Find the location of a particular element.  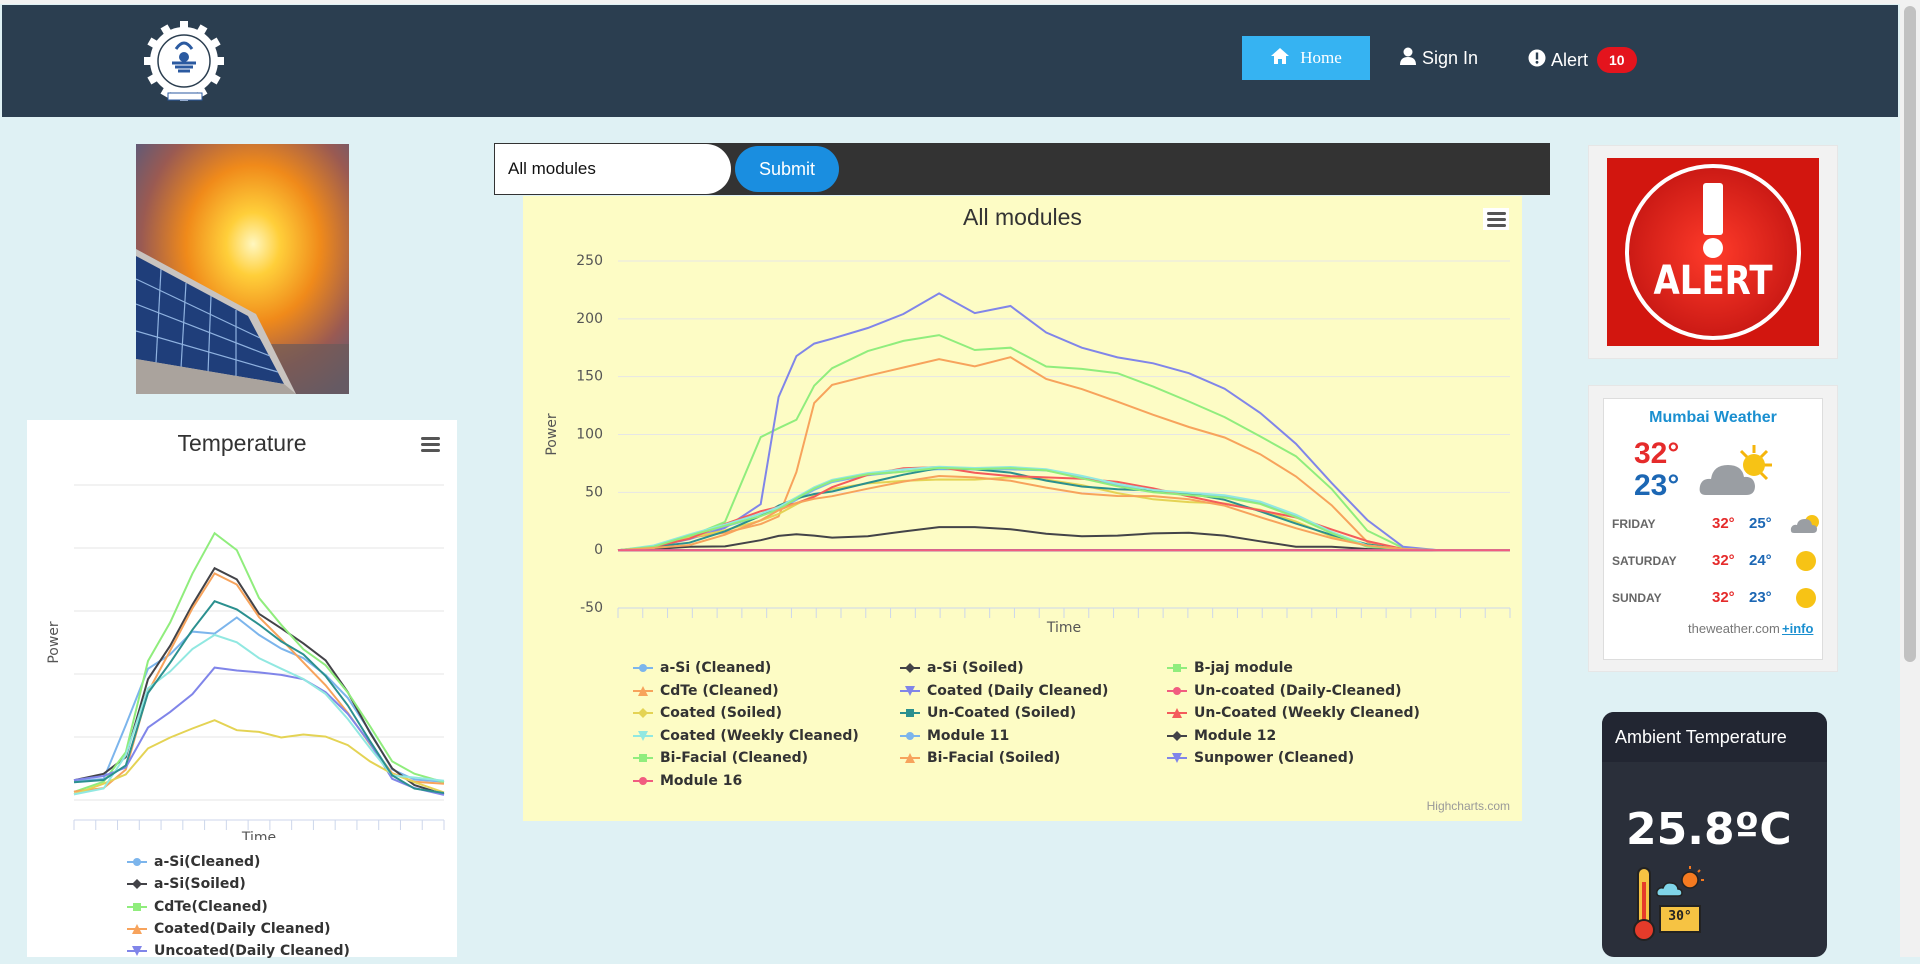

legend-item: Module 12 is located at coordinates (1221, 736).